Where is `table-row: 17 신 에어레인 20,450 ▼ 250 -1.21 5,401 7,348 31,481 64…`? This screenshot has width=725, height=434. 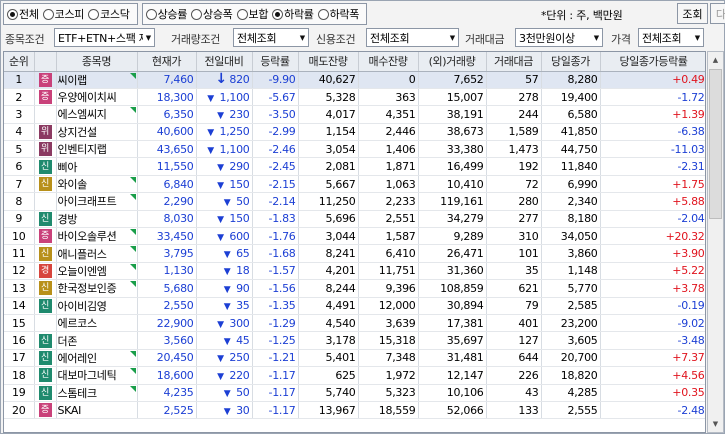 table-row: 17 신 에어레인 20,450 ▼ 250 -1.21 5,401 7,348 31,481 64… is located at coordinates (354, 358).